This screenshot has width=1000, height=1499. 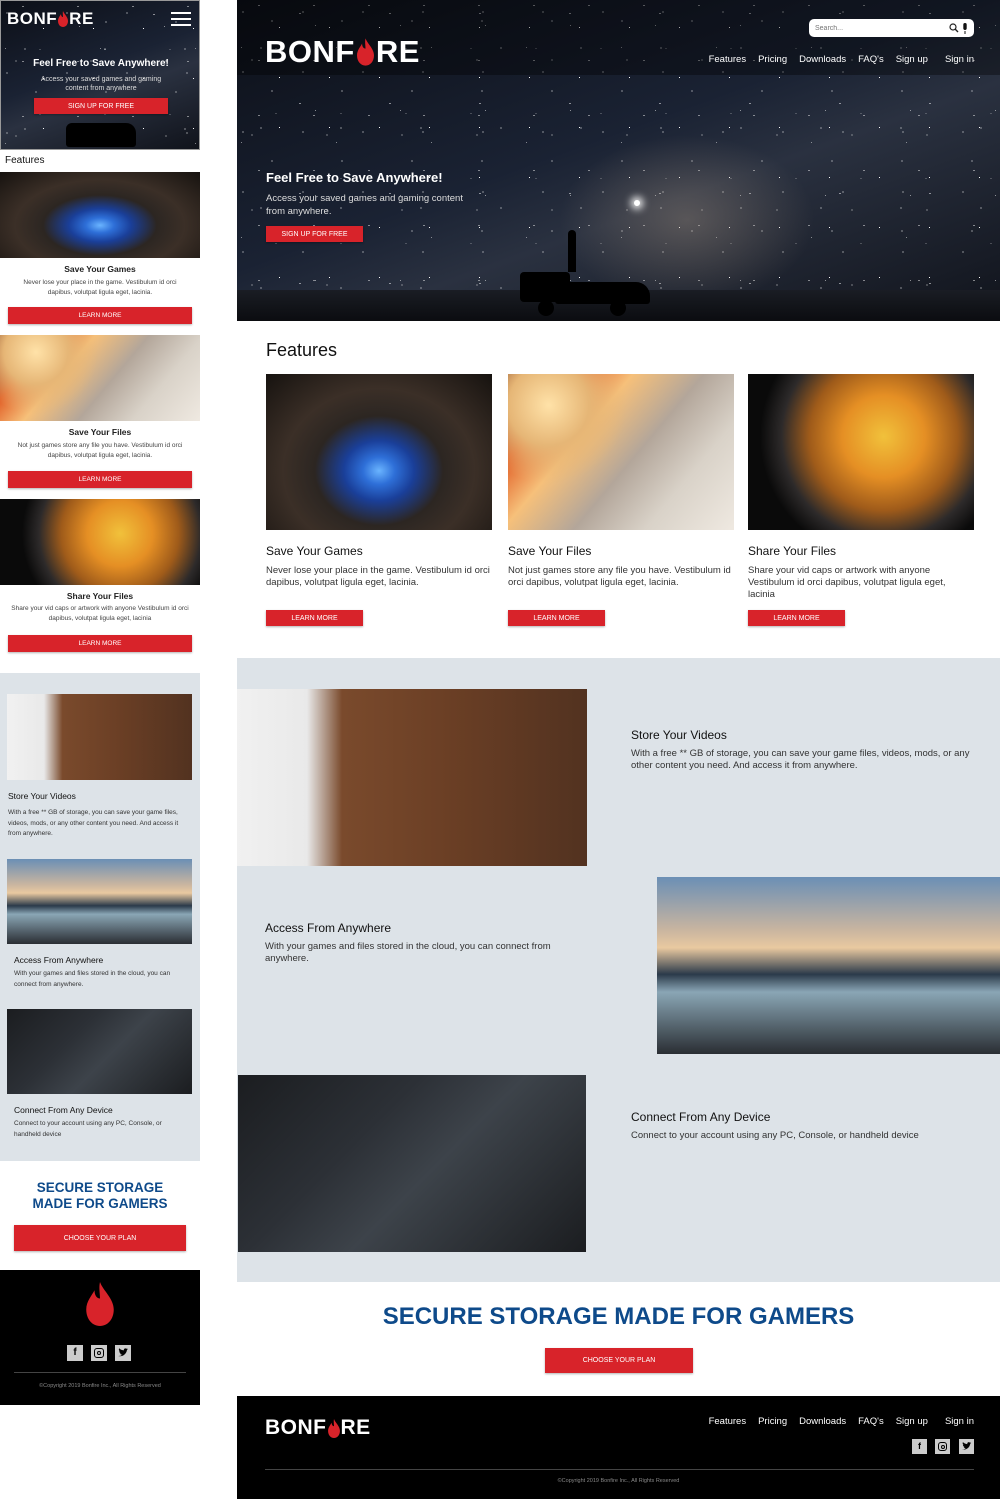 I want to click on desktop-logo: BONF RE, so click(x=342, y=52).